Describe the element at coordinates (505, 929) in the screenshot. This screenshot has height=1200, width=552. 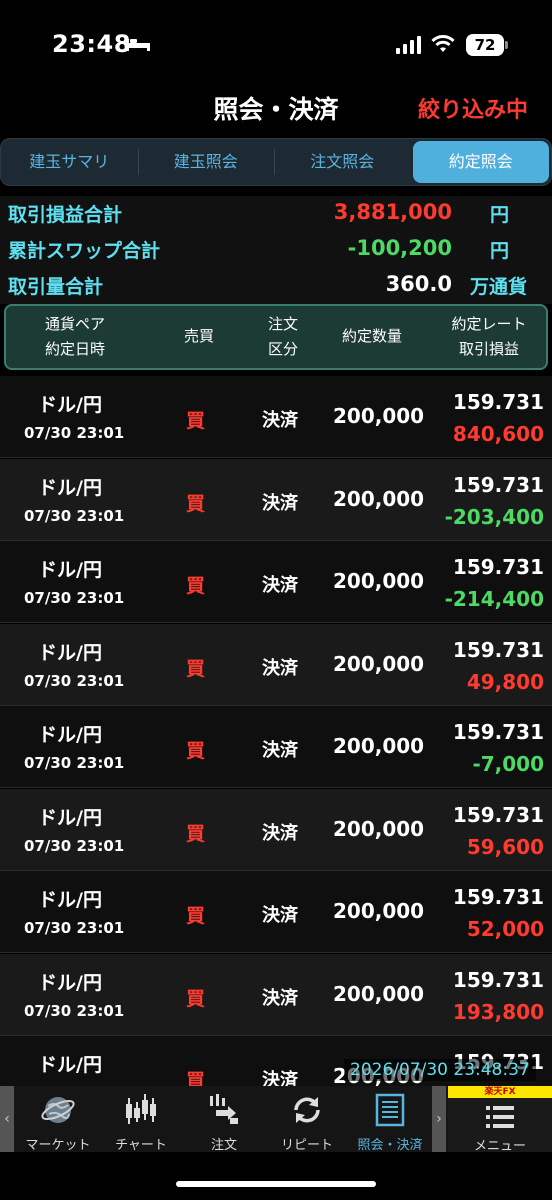
I see `cell-pl: 52,000` at that location.